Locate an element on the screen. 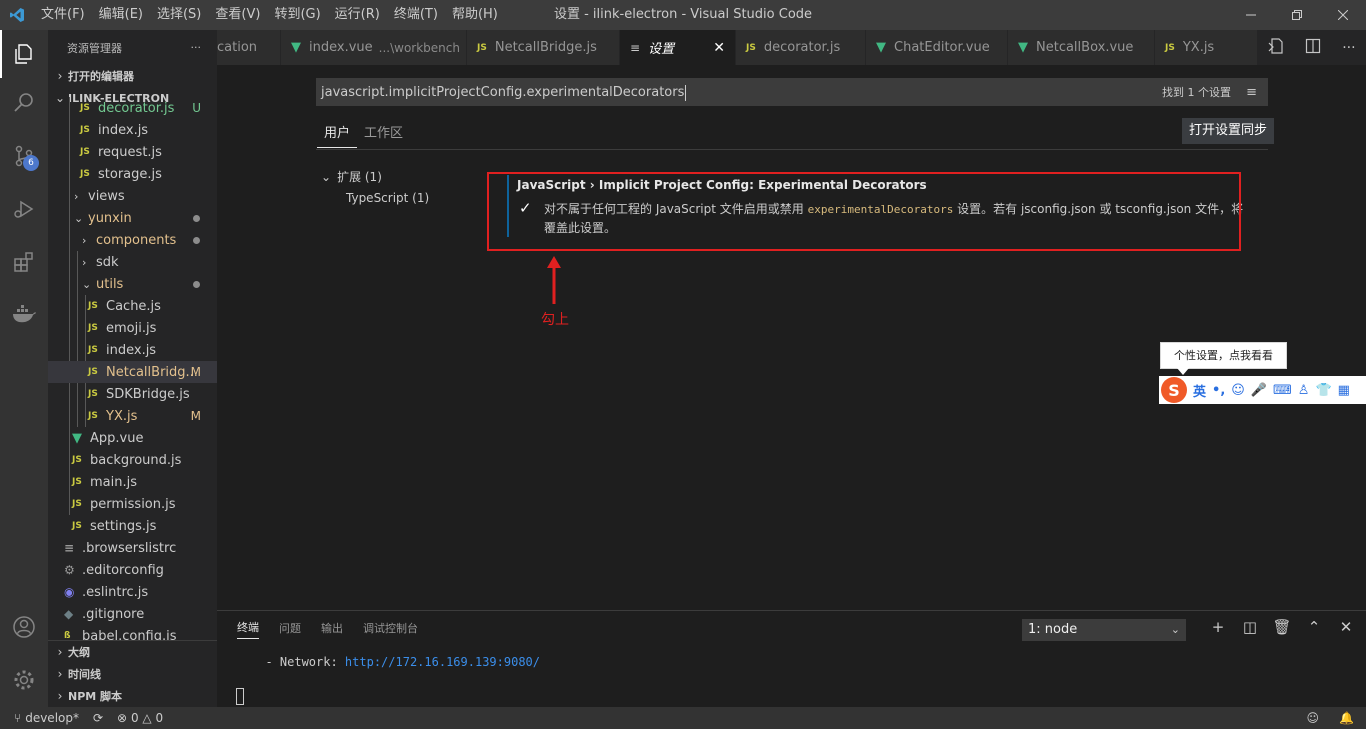 The height and width of the screenshot is (729, 1366). tree-item-request-js: JS request.js is located at coordinates (132, 152).